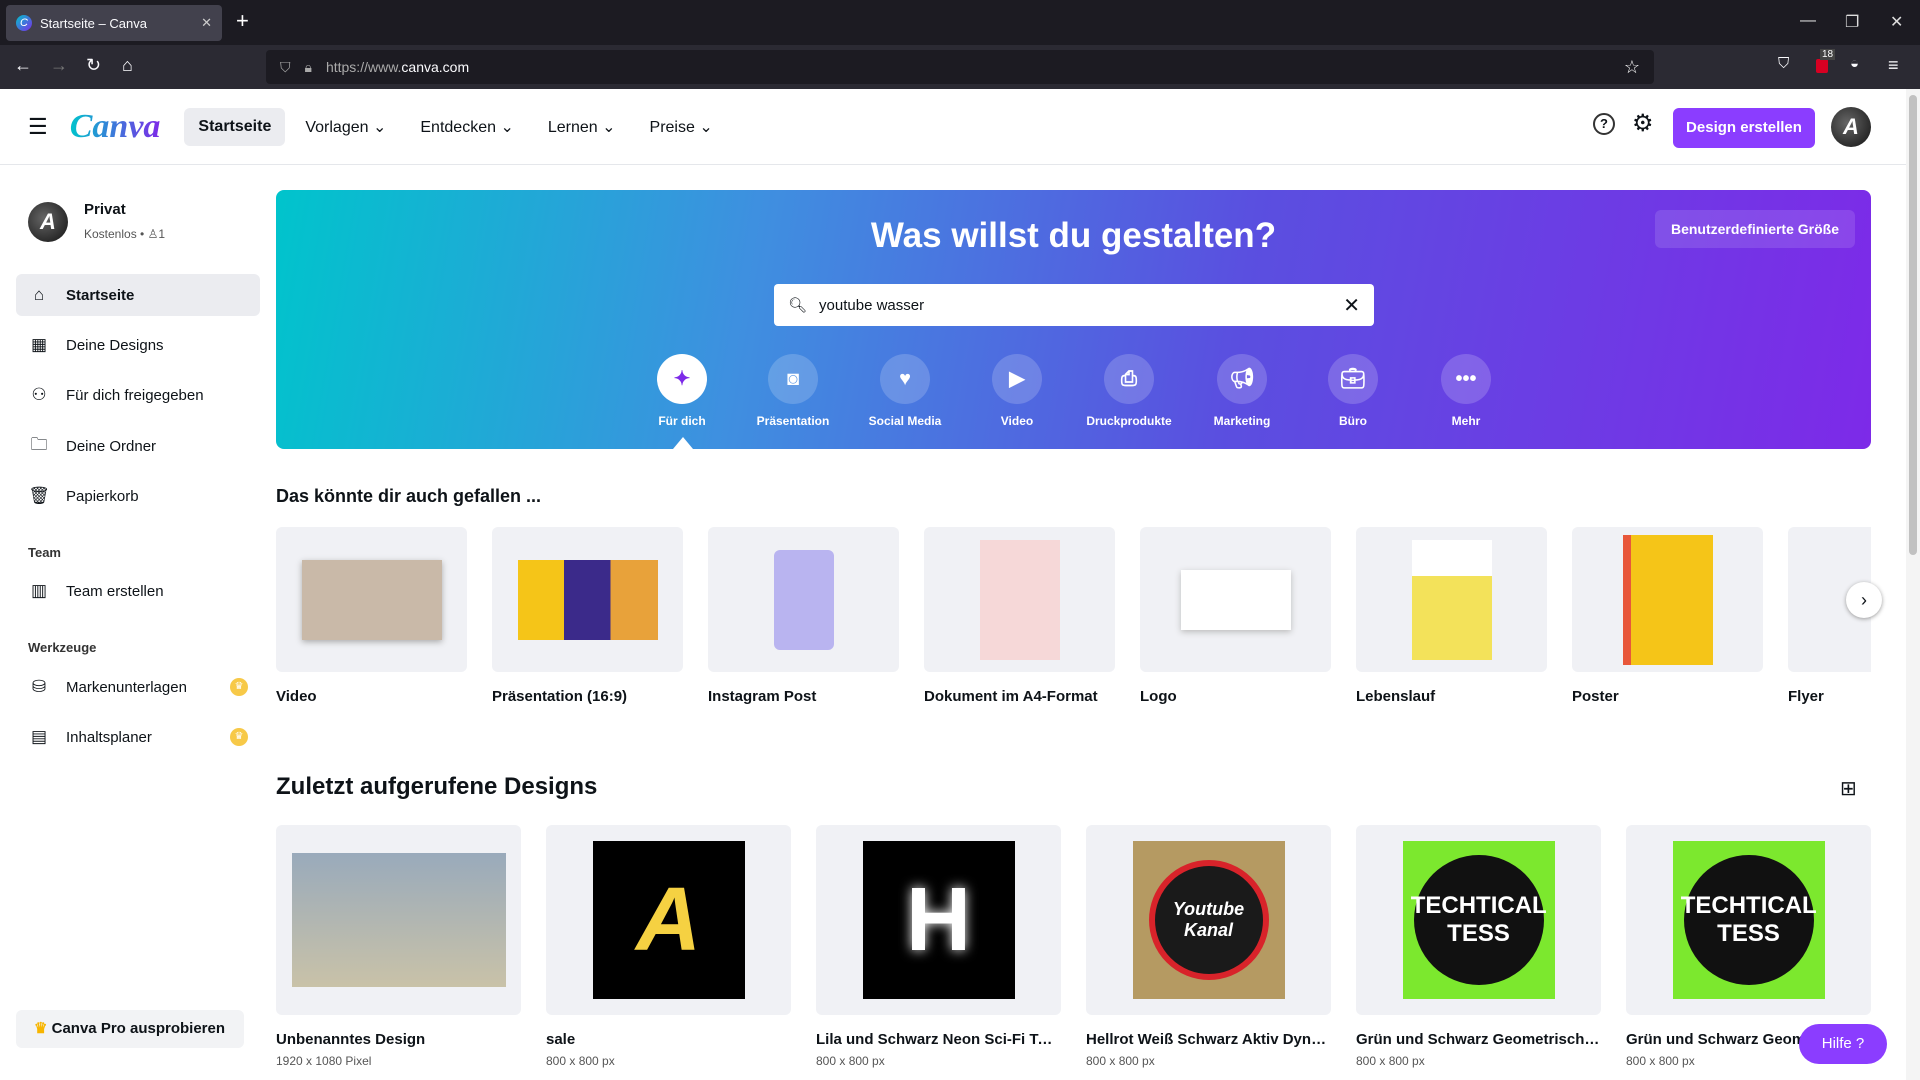 The image size is (1920, 1080). I want to click on category-label: Druckprodukte, so click(1129, 421).